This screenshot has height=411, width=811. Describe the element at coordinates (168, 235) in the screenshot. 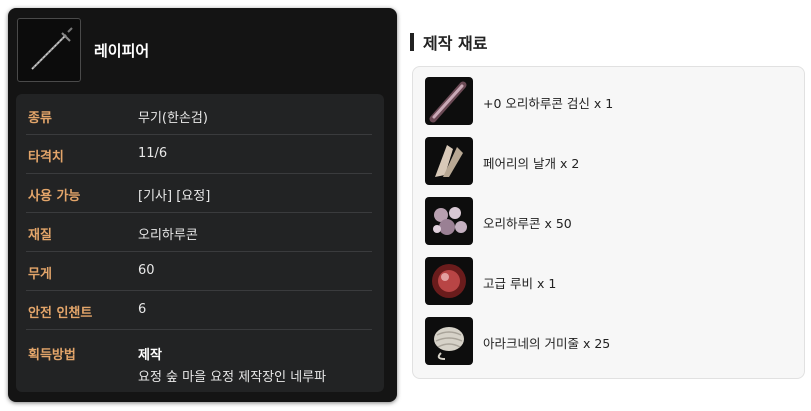

I see `material-value: 오리하루콘` at that location.